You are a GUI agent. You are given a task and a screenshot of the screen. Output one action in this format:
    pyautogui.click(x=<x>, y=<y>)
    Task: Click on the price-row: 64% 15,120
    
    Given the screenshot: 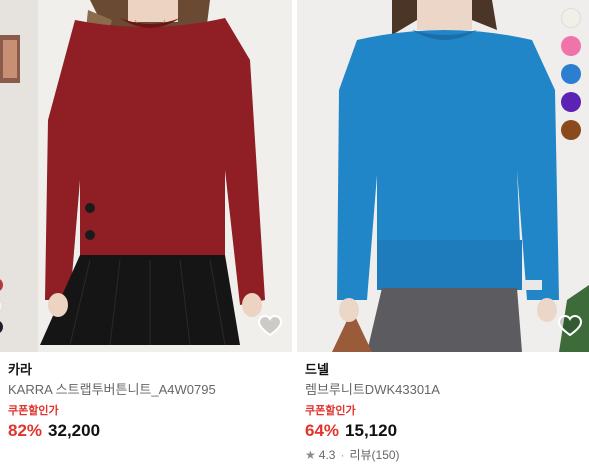 What is the action you would take?
    pyautogui.click(x=445, y=431)
    